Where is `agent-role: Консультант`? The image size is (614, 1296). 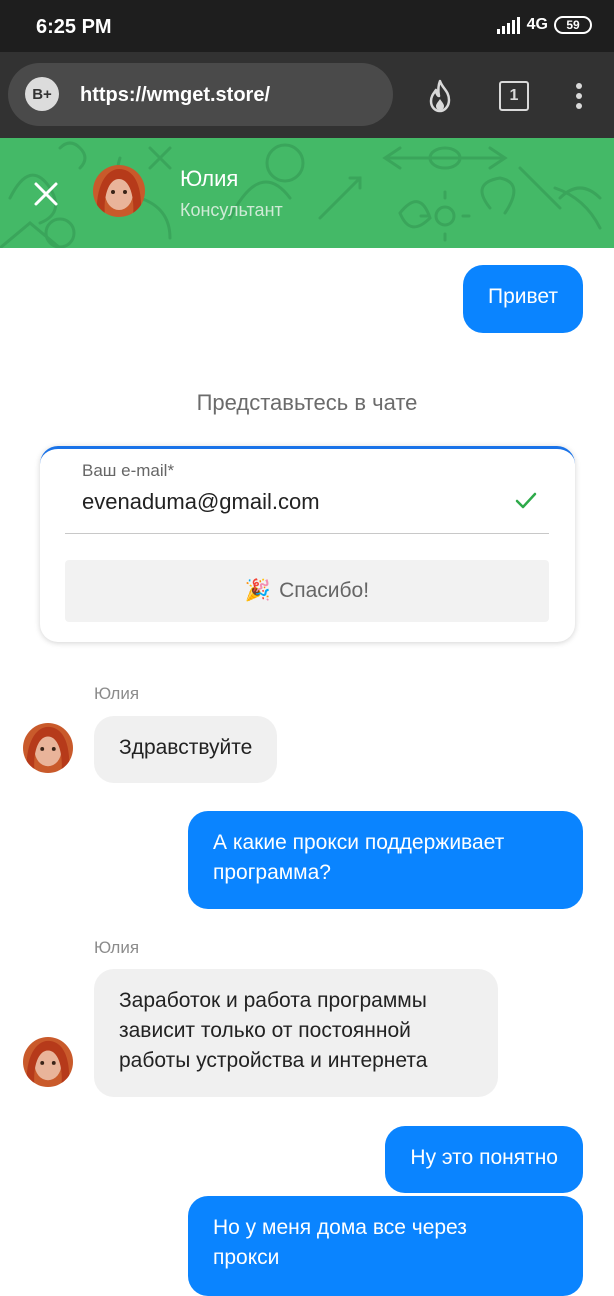 agent-role: Консультант is located at coordinates (231, 210).